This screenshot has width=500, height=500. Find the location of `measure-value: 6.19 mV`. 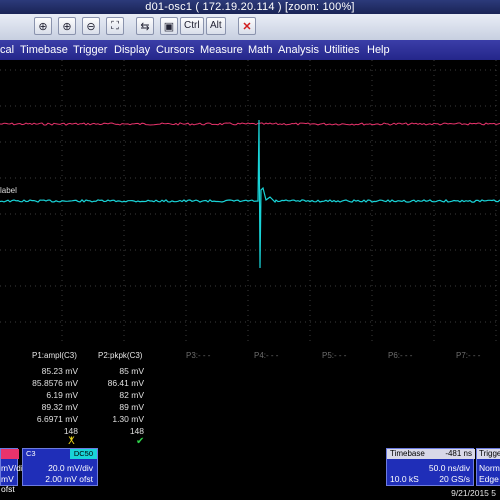

measure-value: 6.19 mV is located at coordinates (62, 395).